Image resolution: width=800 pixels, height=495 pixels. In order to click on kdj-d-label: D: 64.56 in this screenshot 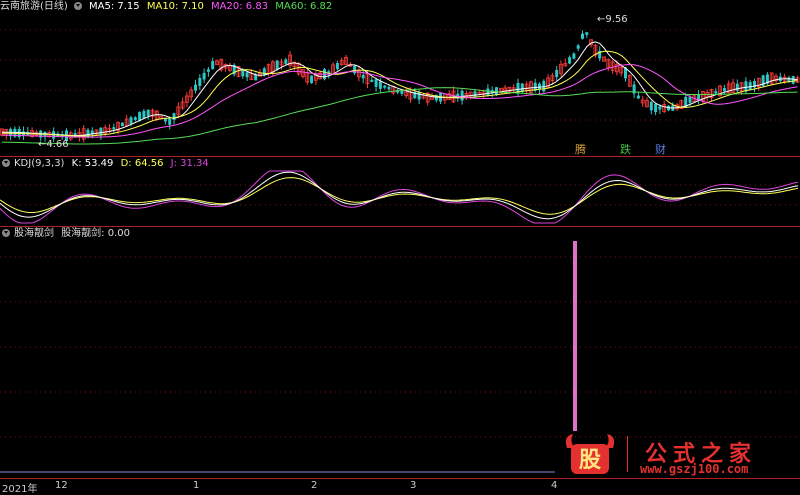, I will do `click(142, 163)`.